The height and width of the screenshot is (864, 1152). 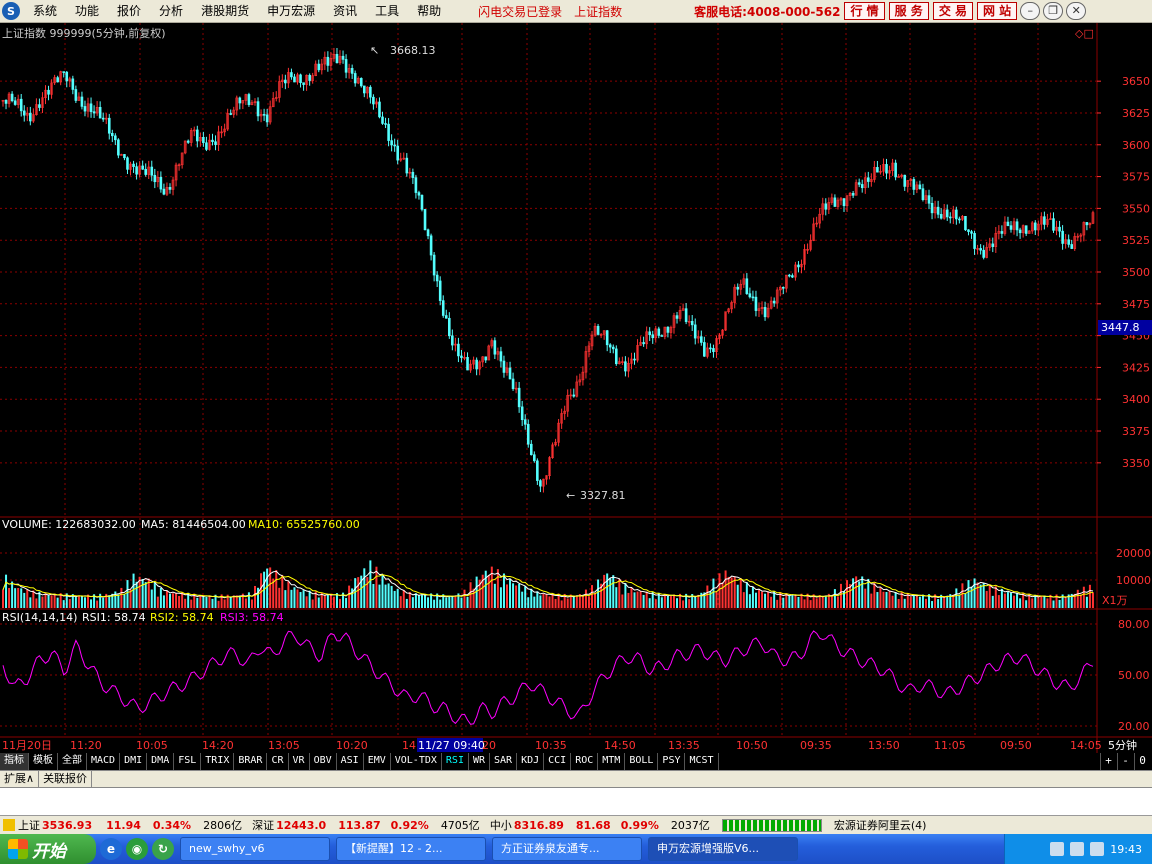 I want to click on zoom-in-button: +, so click(x=1108, y=761).